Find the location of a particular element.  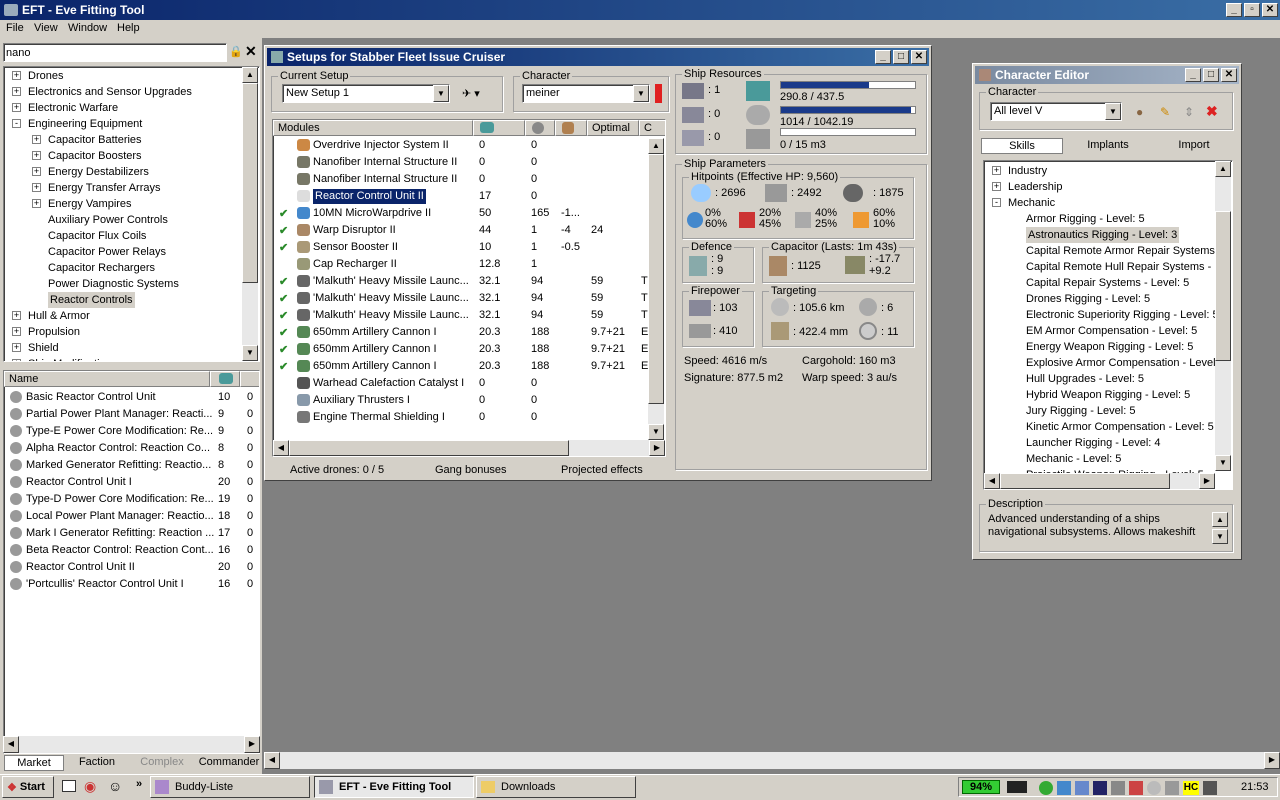

module-cpu: 12.8 is located at coordinates (489, 264).